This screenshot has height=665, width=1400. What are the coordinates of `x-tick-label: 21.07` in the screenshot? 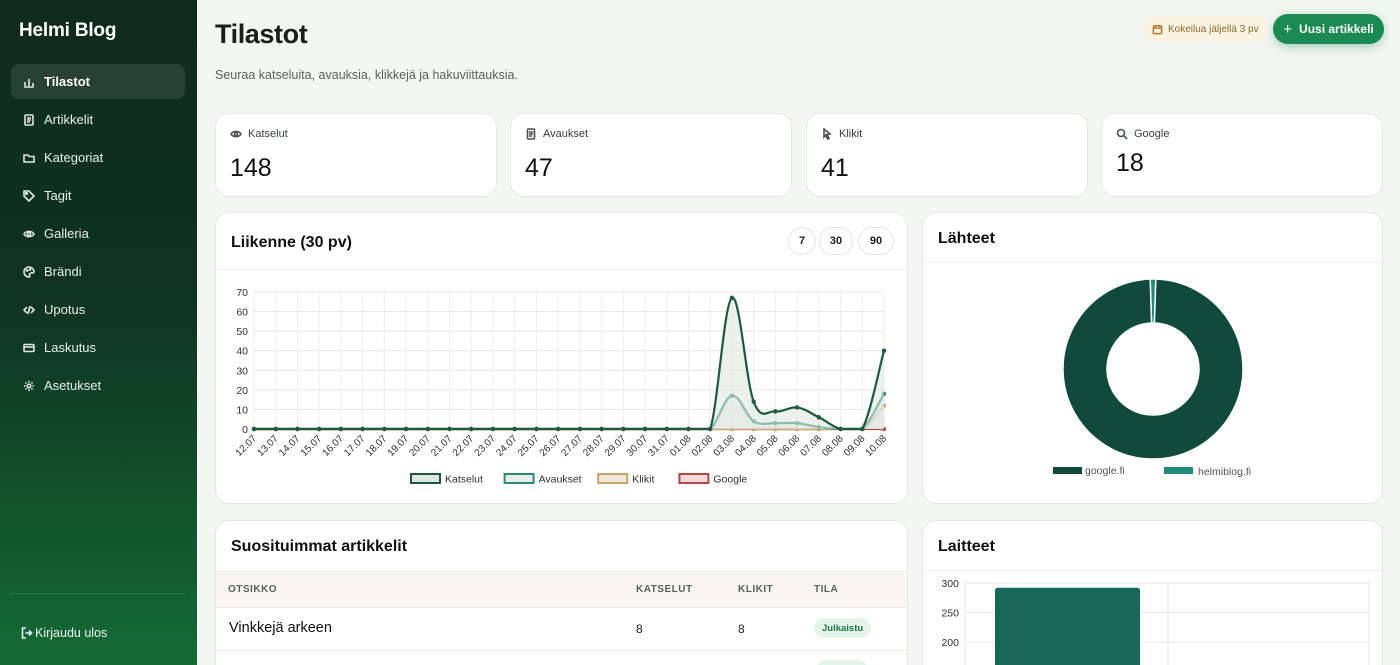 It's located at (442, 446).